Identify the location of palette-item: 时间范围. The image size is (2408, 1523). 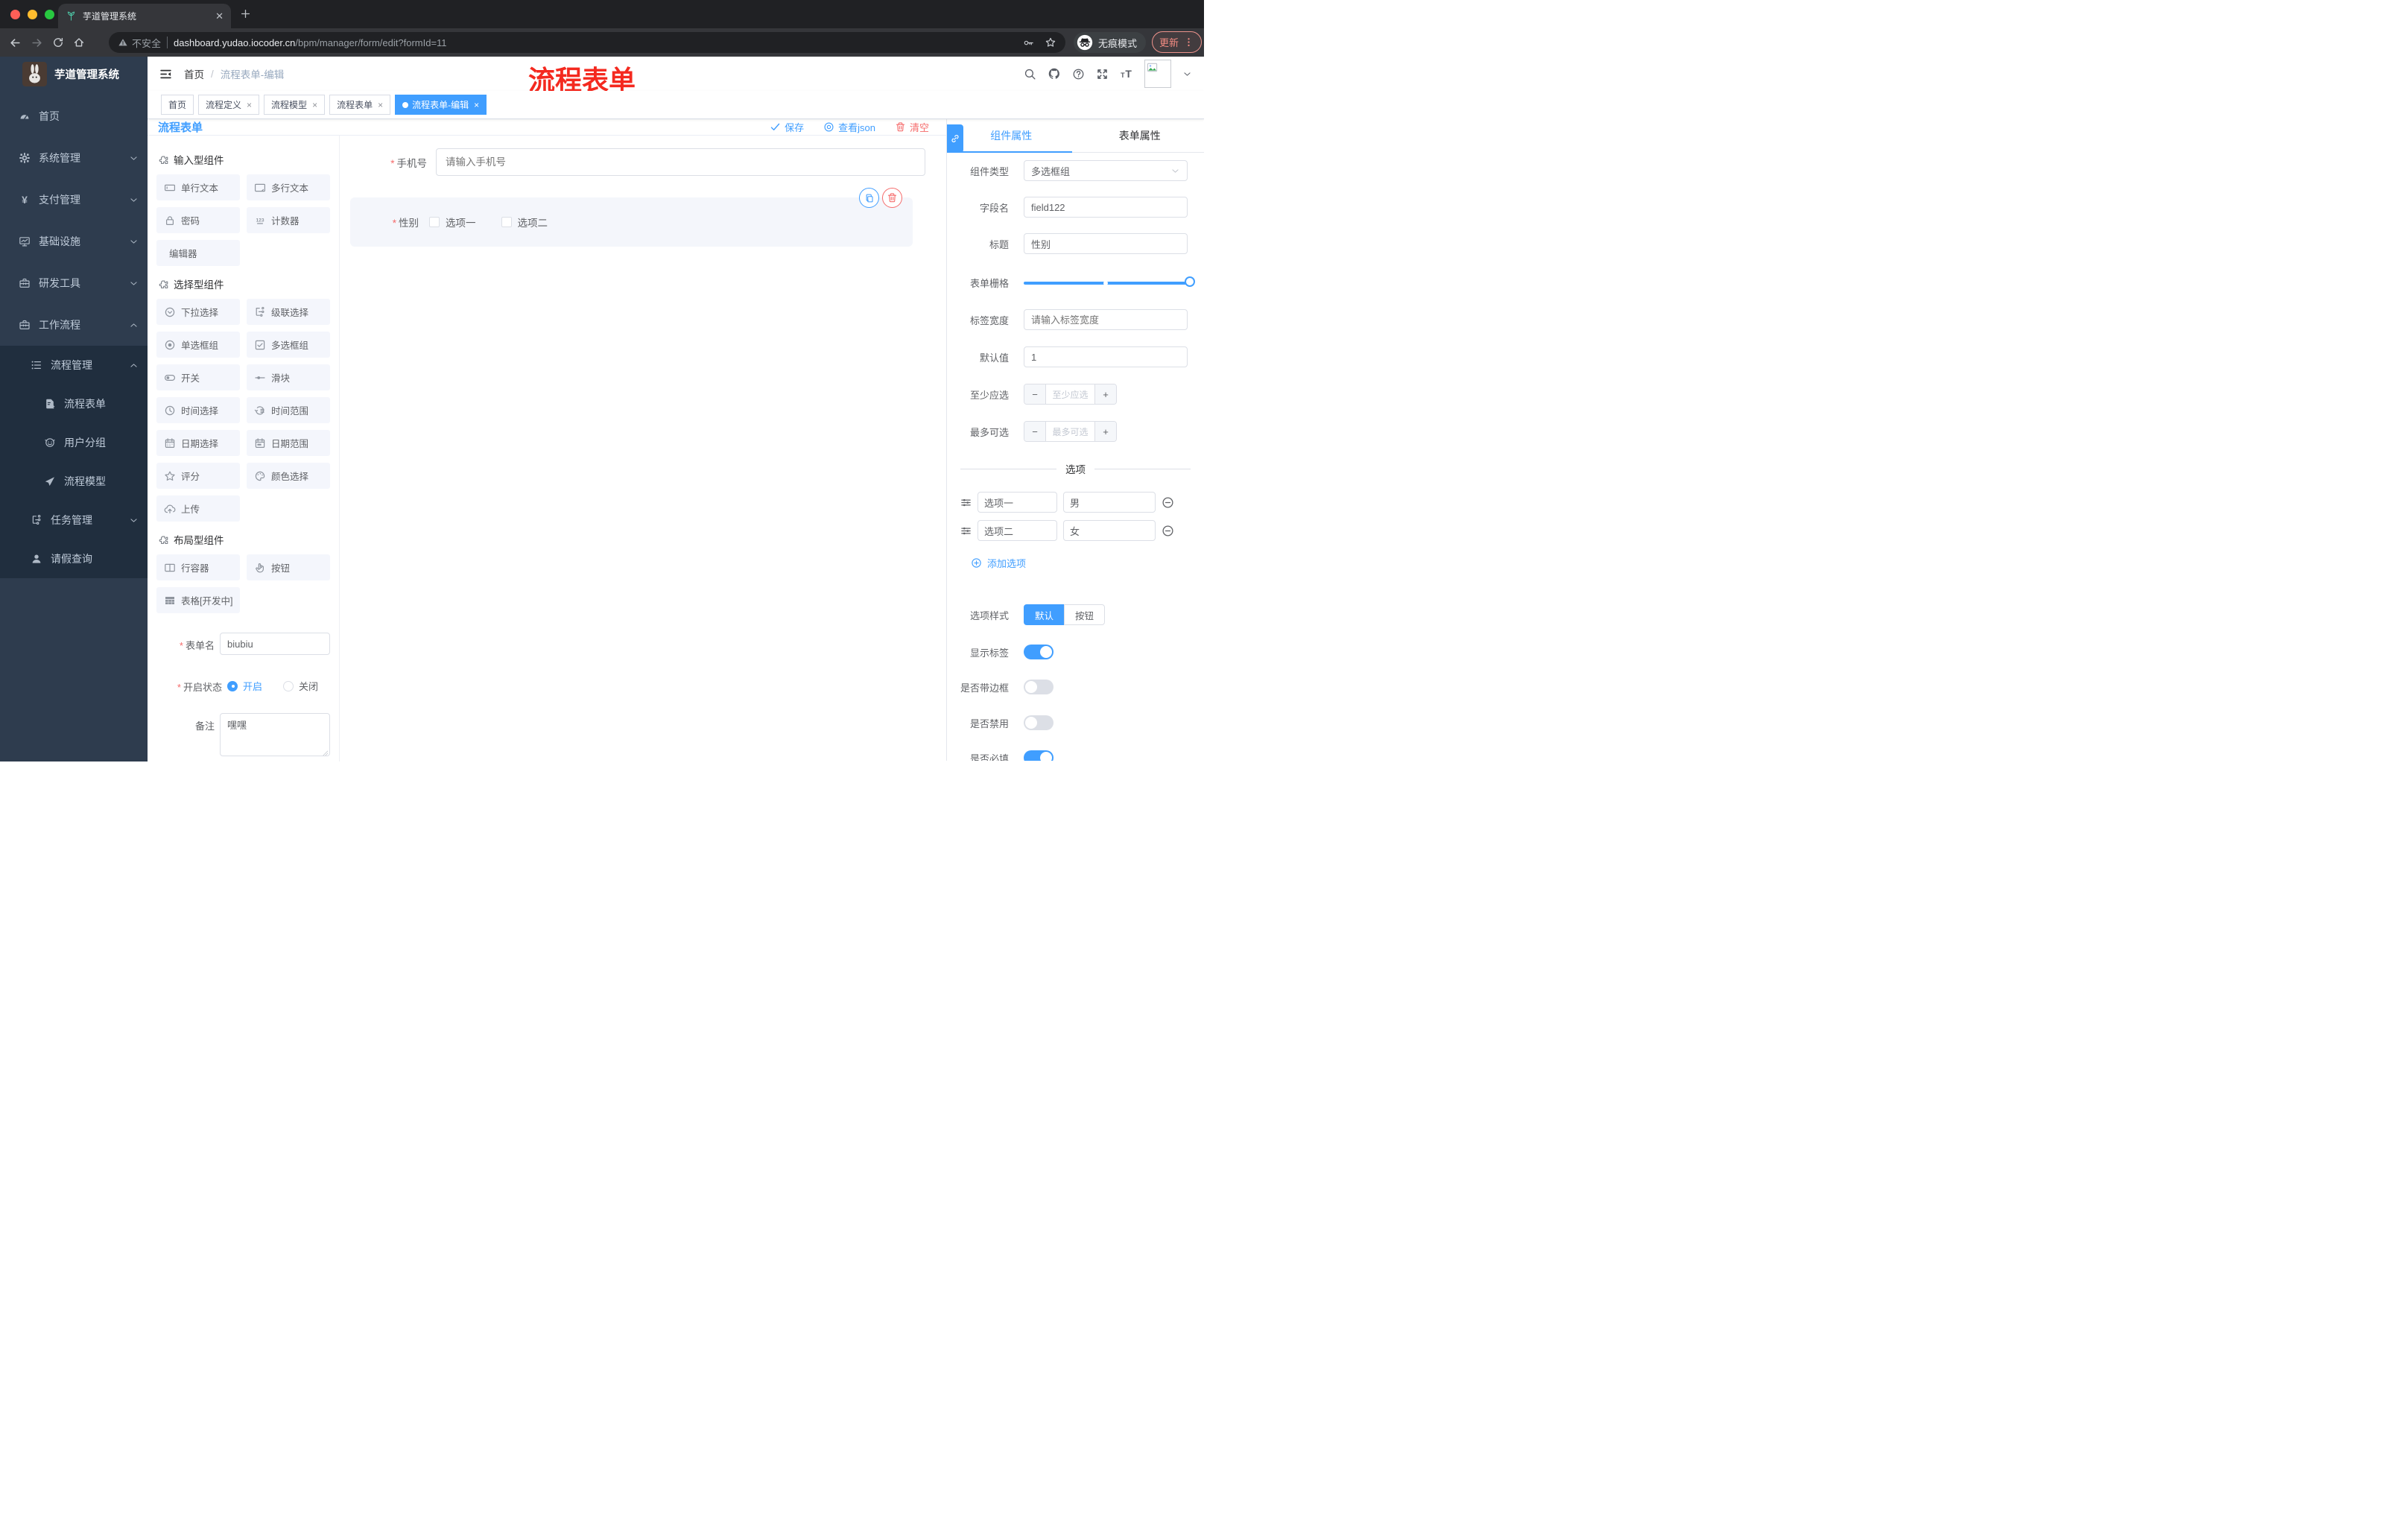
(288, 410).